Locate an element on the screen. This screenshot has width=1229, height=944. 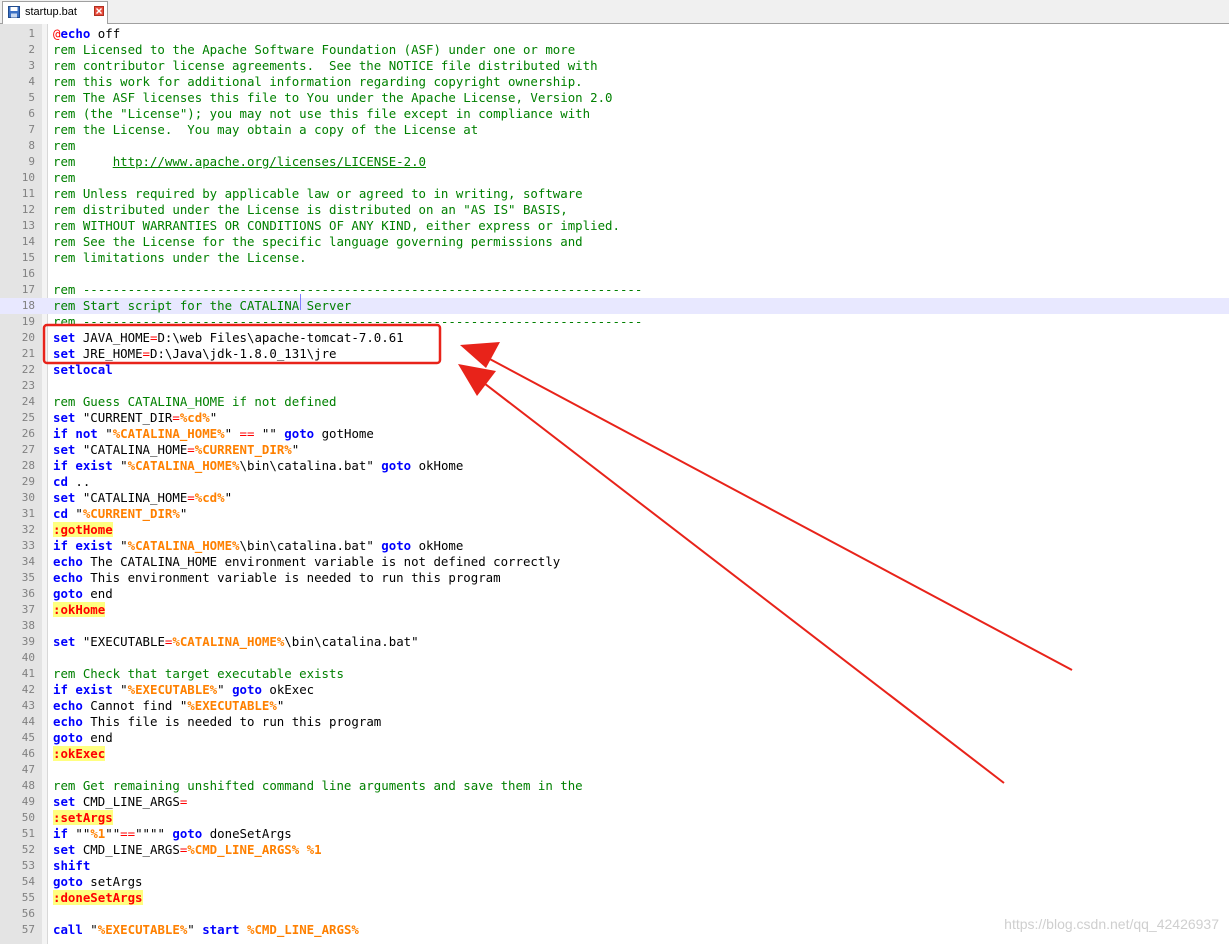
code-line: 40 is located at coordinates (614, 658).